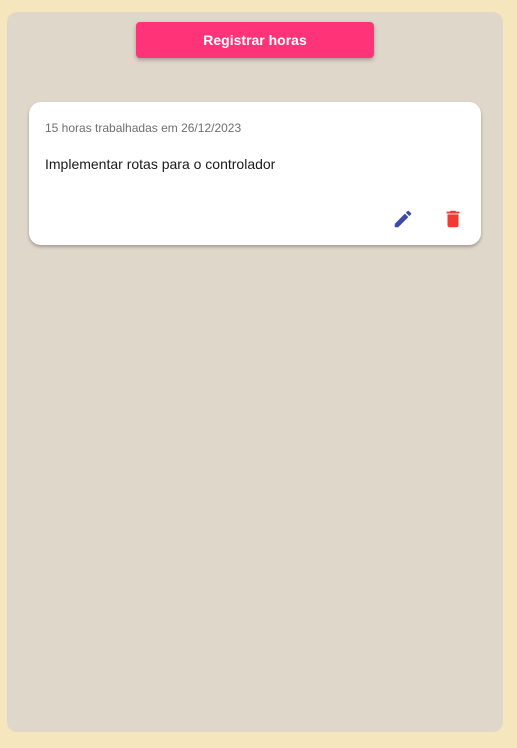  Describe the element at coordinates (255, 40) in the screenshot. I see `register-hours-button: Registrar horas` at that location.